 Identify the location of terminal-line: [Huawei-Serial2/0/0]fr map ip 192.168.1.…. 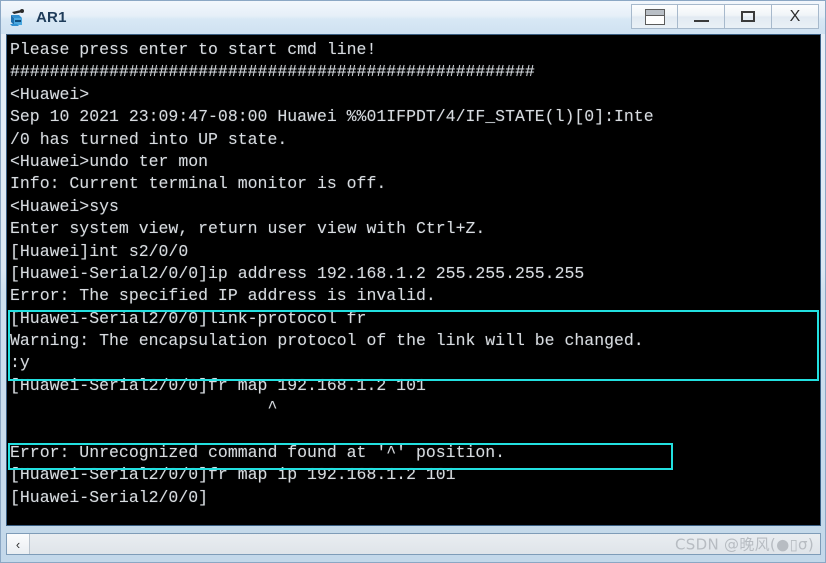
(233, 475).